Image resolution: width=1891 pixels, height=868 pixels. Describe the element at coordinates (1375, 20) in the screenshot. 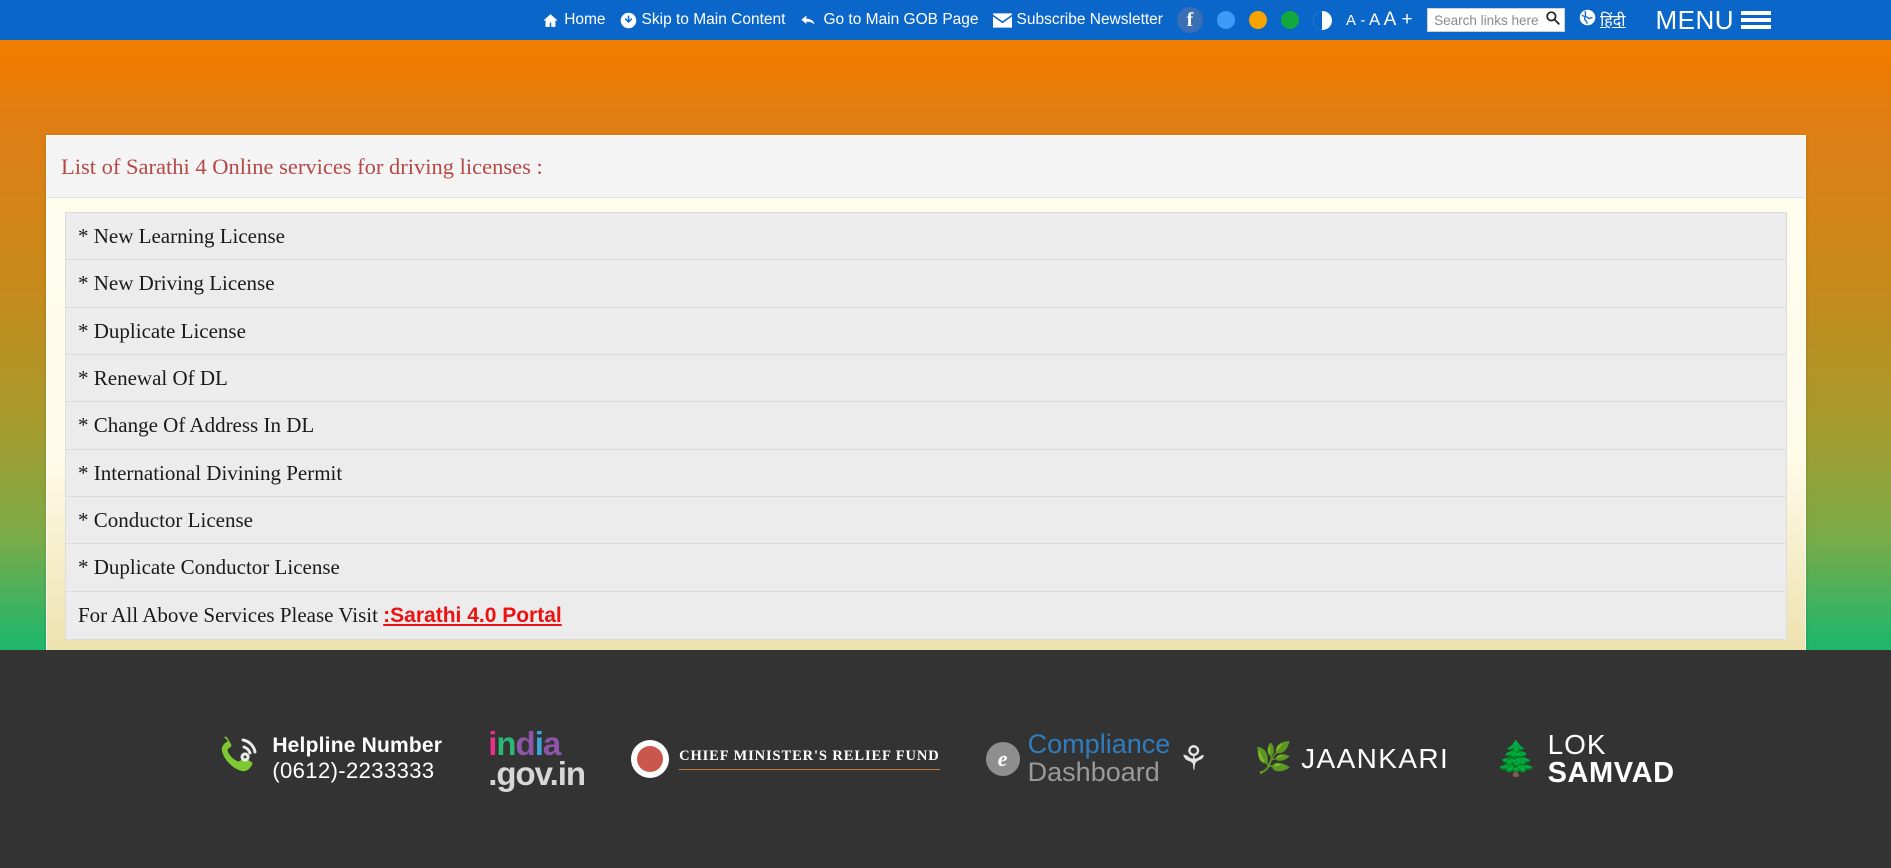

I see `font-normal-button: A` at that location.